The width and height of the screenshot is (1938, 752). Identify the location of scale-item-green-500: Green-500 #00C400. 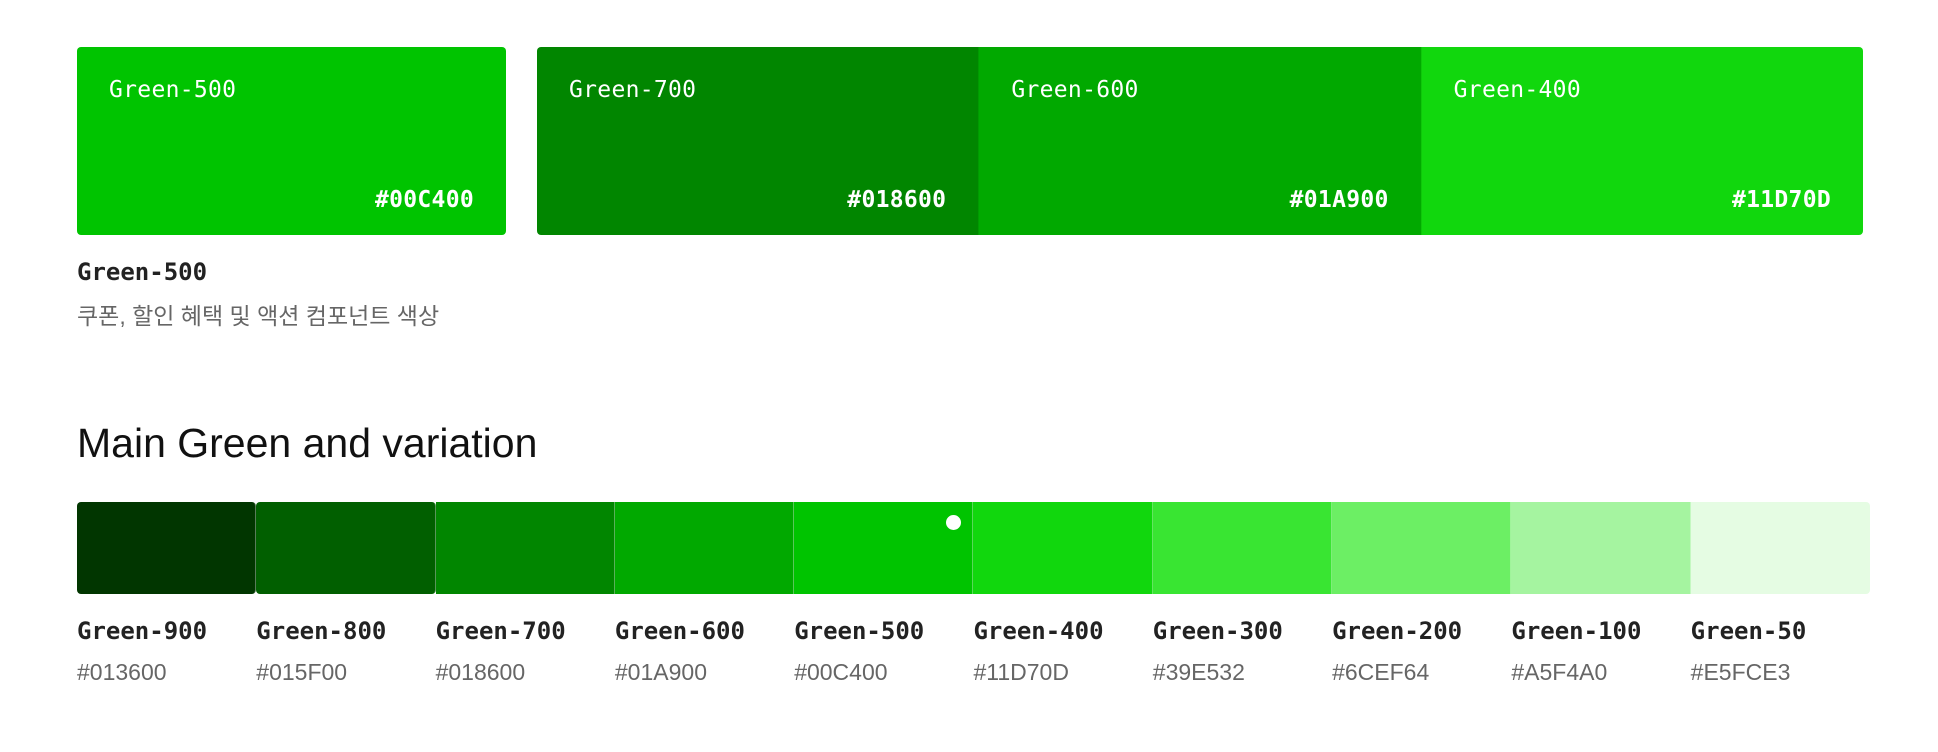
(884, 594).